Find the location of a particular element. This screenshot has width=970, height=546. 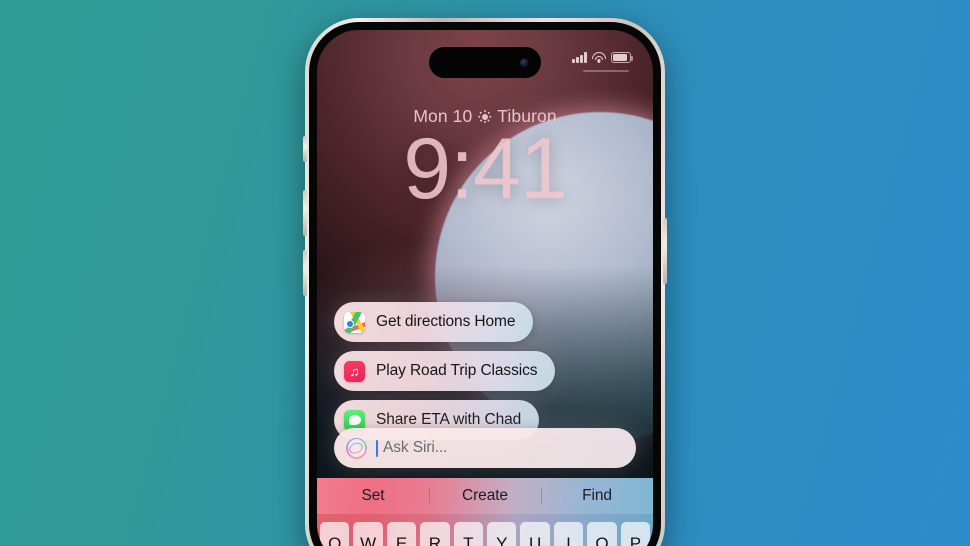

volume-up-button is located at coordinates (305, 213).